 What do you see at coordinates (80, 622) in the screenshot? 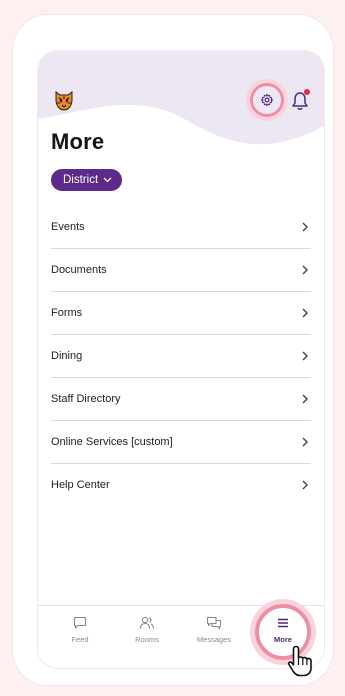
I see `chat-bubble-icon` at bounding box center [80, 622].